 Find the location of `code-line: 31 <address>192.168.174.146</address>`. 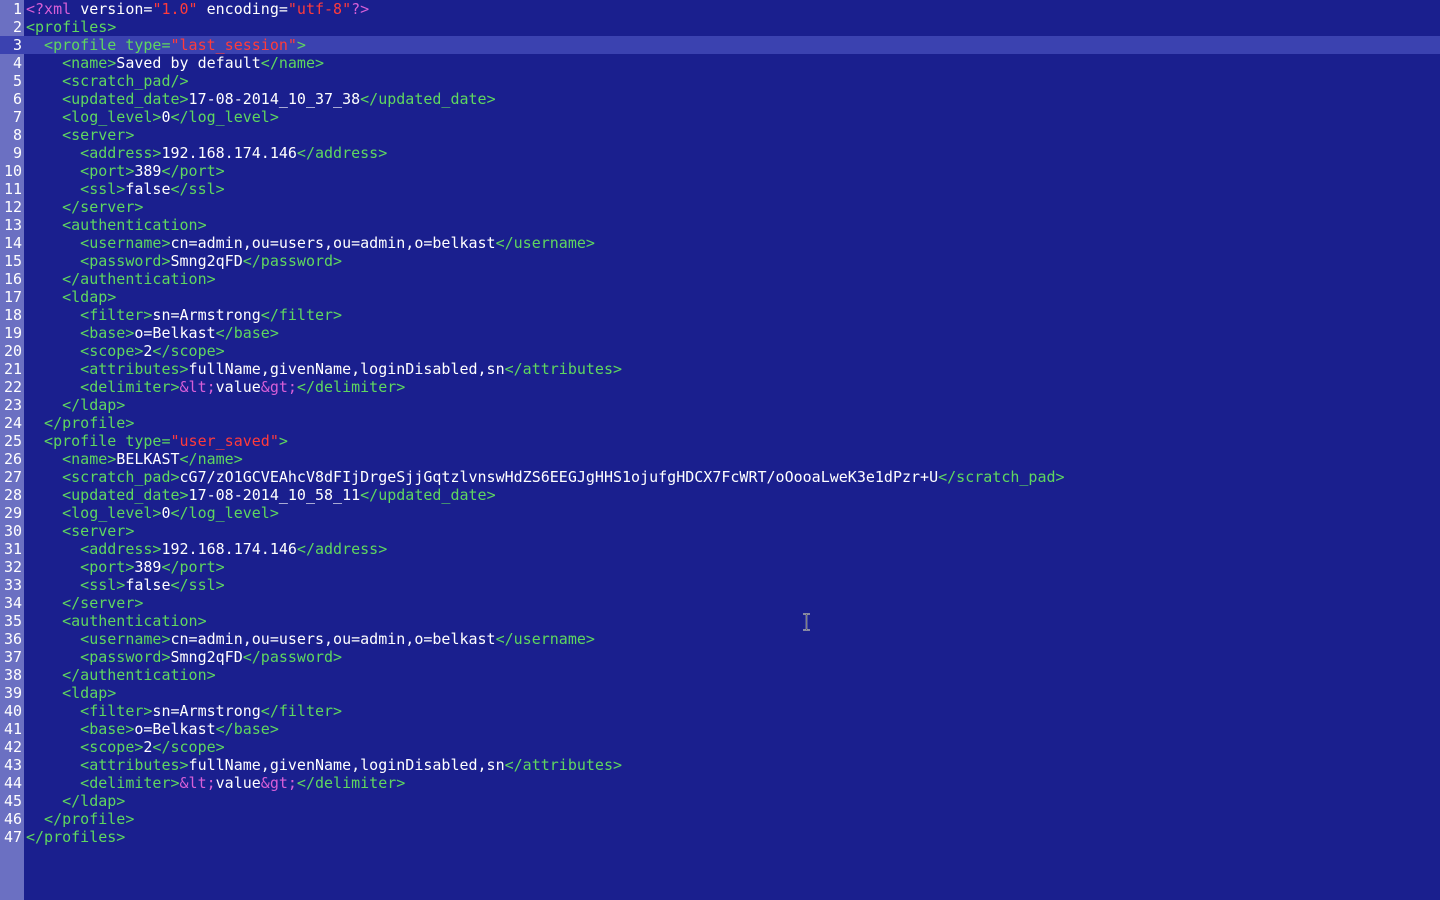

code-line: 31 <address>192.168.174.146</address> is located at coordinates (720, 549).